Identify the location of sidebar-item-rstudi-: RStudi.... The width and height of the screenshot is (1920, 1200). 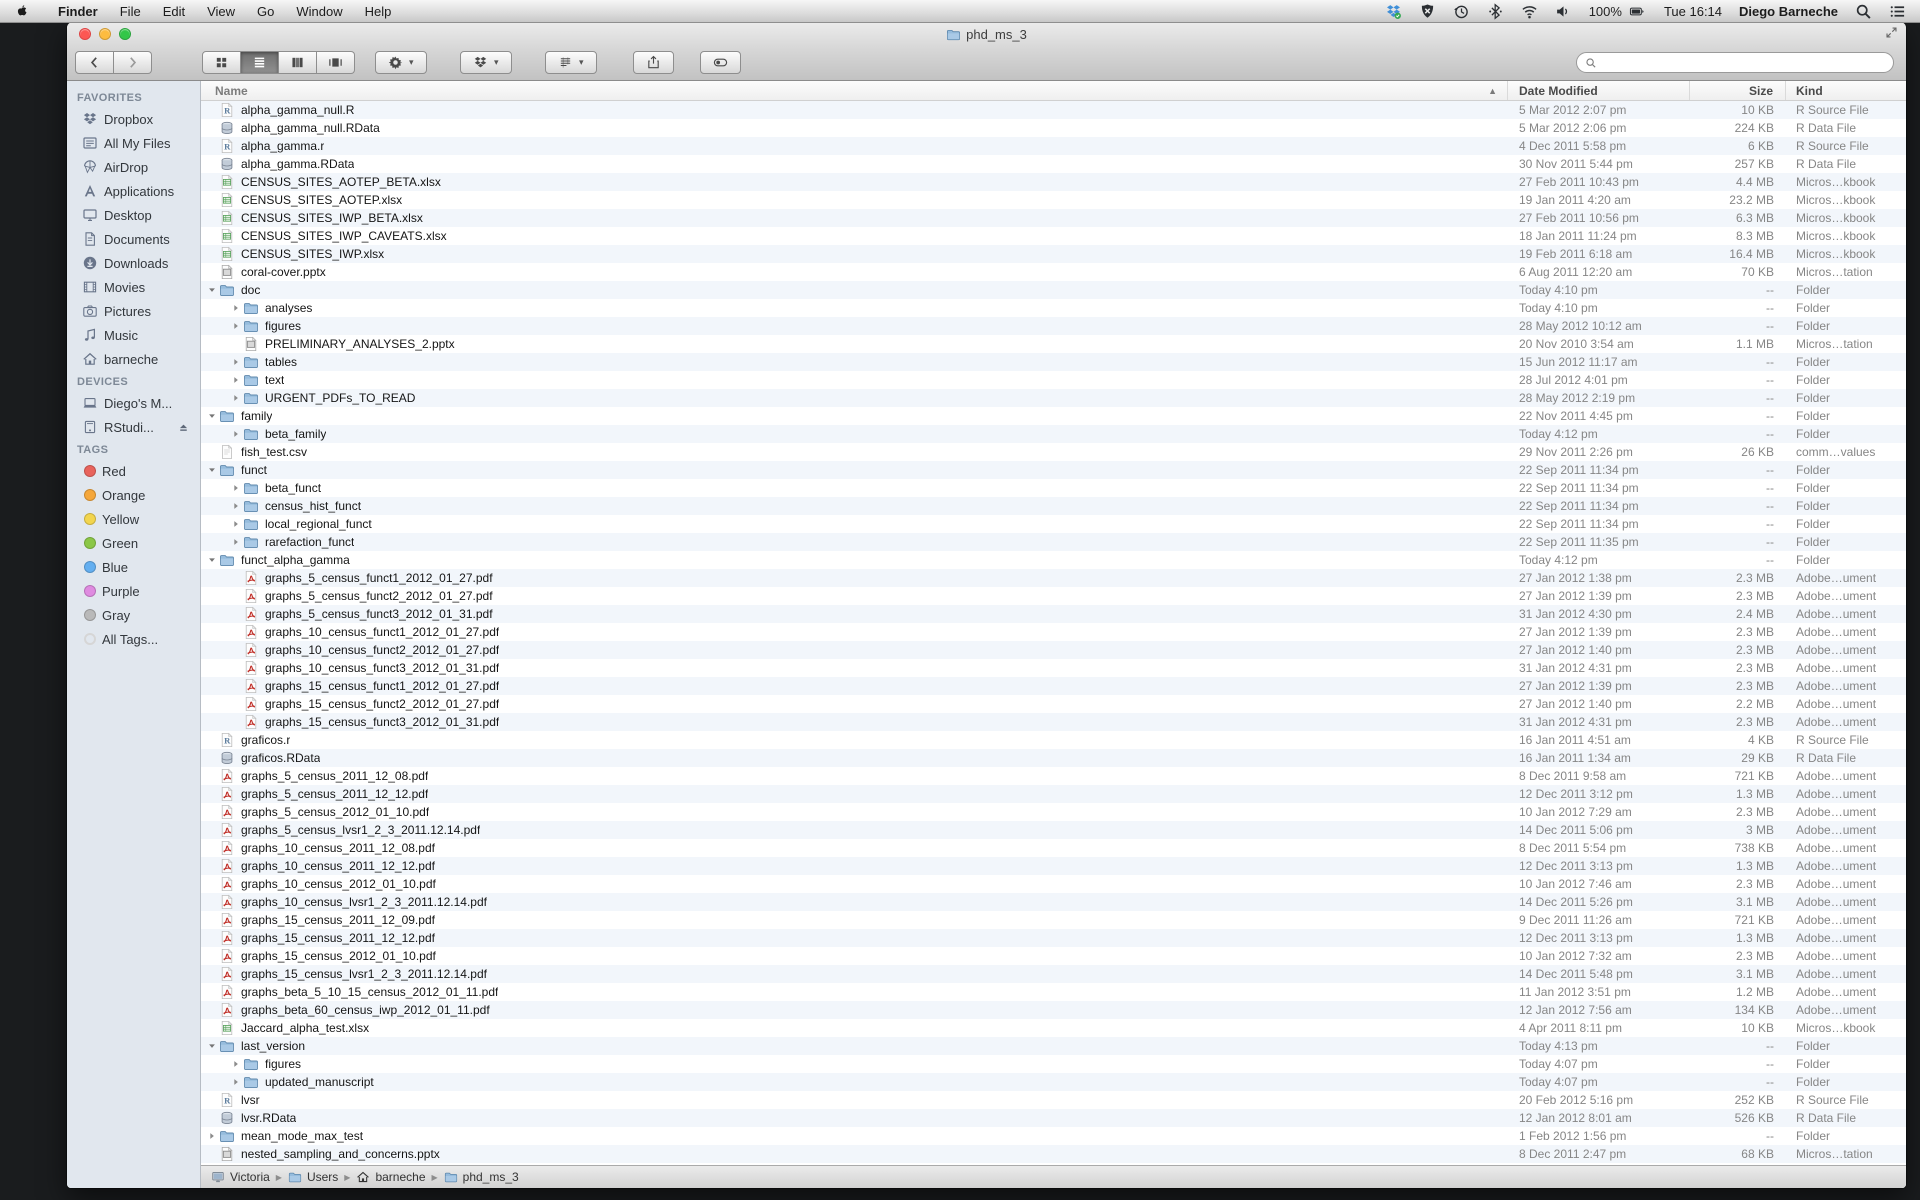
(133, 427).